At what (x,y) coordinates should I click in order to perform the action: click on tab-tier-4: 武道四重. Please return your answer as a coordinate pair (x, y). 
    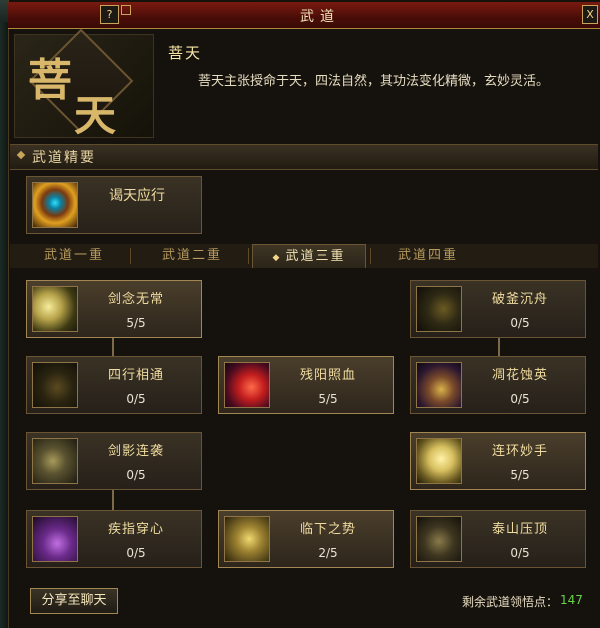
    Looking at the image, I should click on (428, 256).